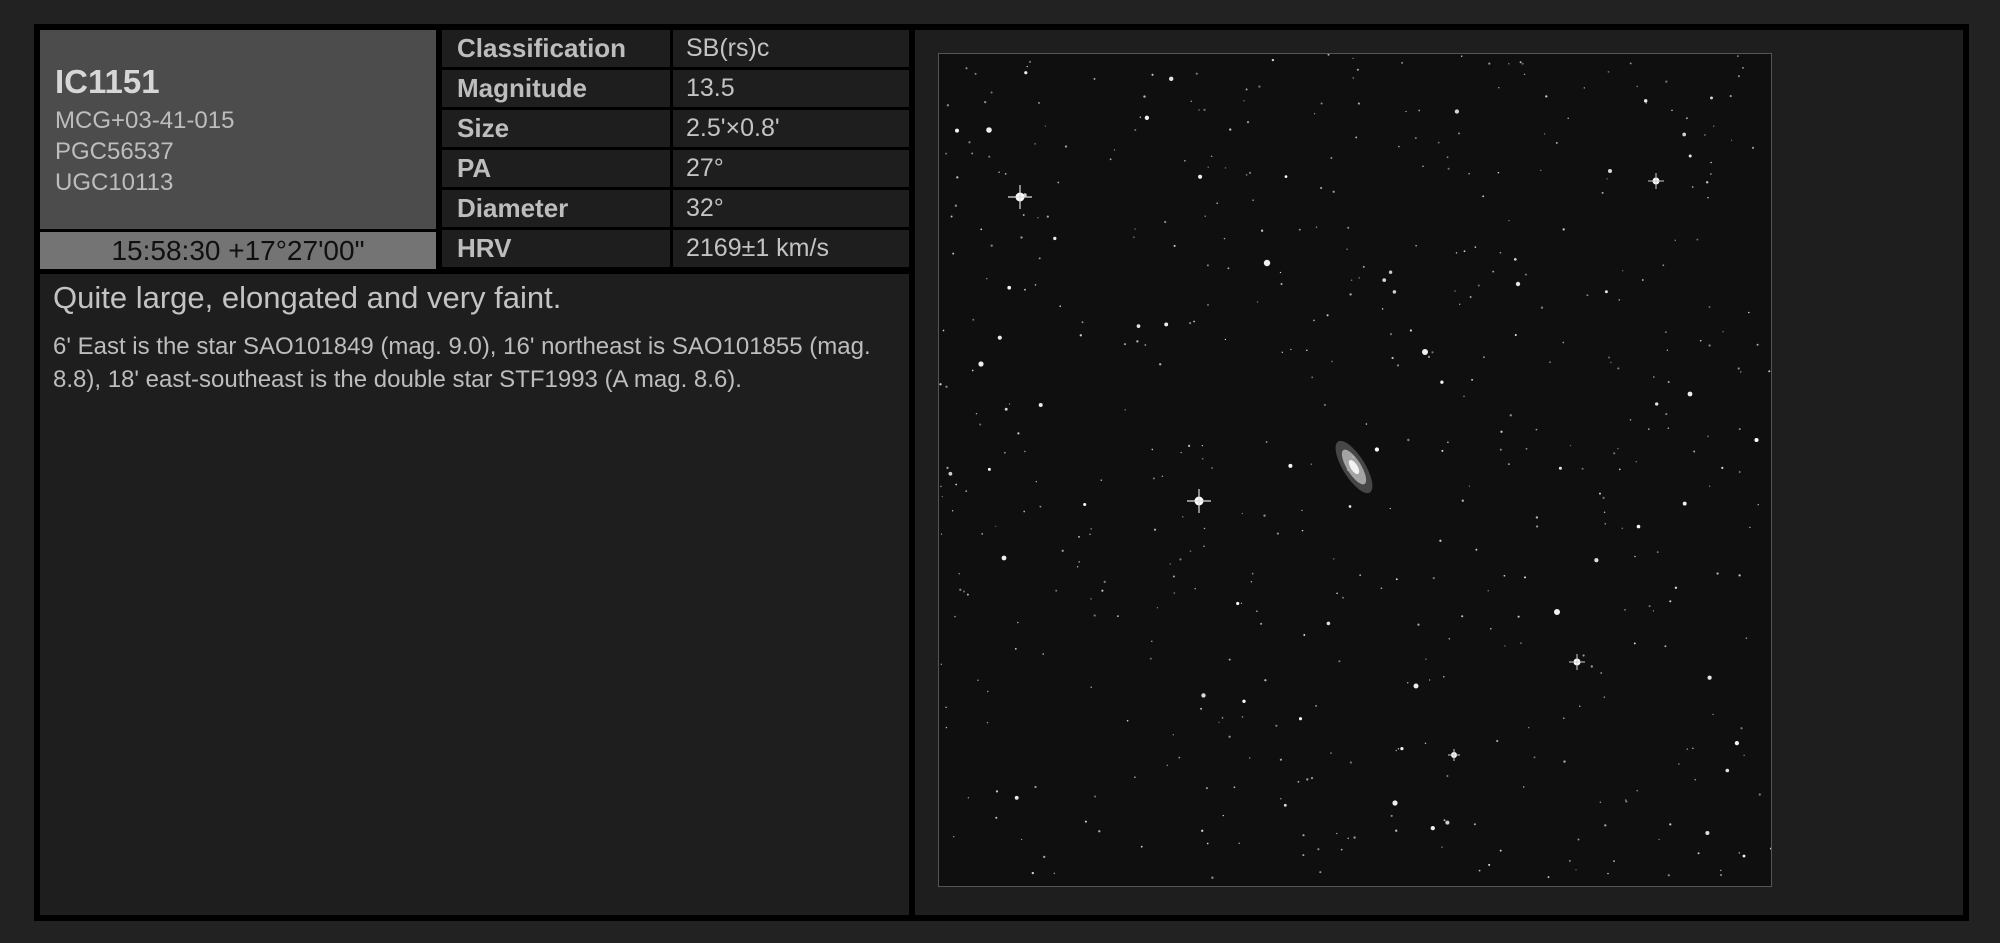  I want to click on property-value: 13.5, so click(791, 88).